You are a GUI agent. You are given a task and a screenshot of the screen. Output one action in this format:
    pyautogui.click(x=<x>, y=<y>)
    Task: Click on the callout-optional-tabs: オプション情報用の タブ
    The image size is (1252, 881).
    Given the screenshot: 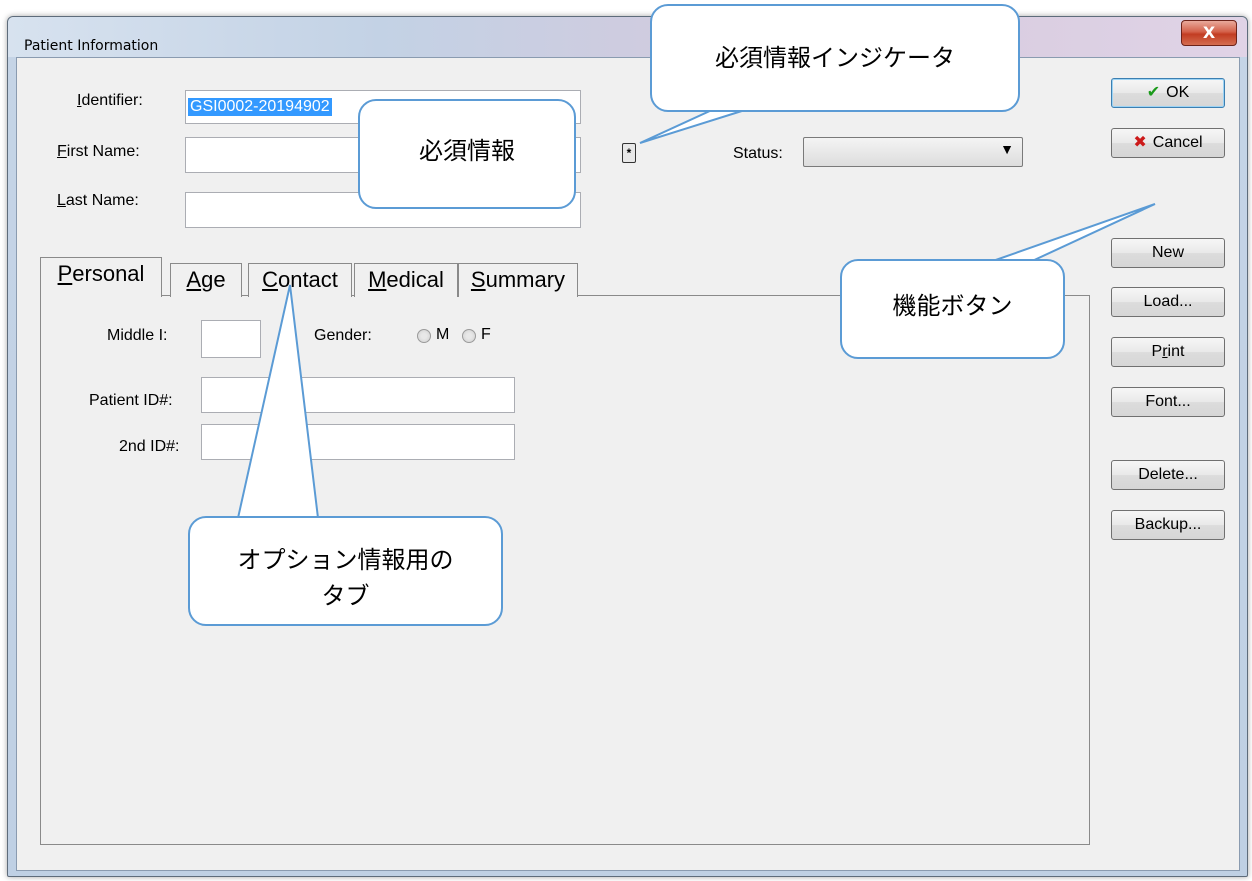 What is the action you would take?
    pyautogui.click(x=345, y=571)
    